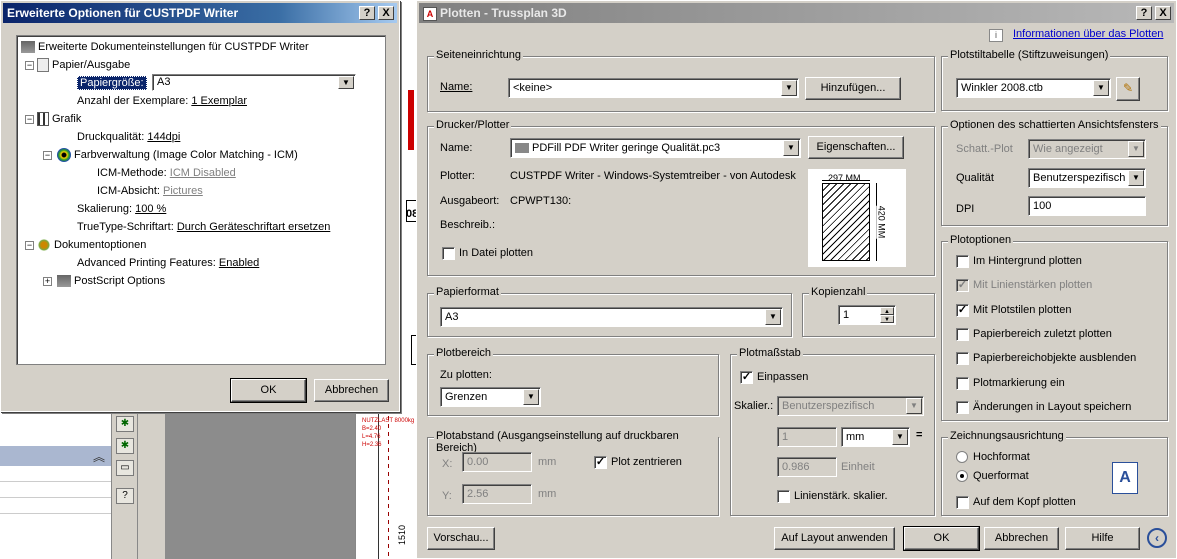 This screenshot has height=559, width=1177. I want to click on plot-titlebar: A Plotten - Trussplan 3D ? X, so click(796, 13).